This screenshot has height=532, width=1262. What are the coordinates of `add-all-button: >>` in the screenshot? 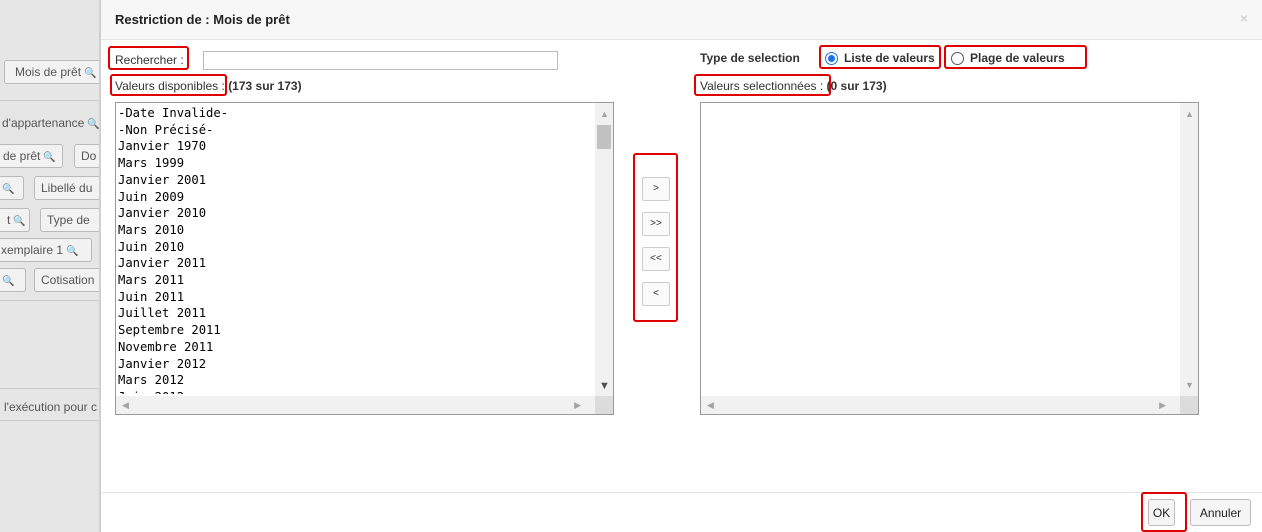 It's located at (656, 224).